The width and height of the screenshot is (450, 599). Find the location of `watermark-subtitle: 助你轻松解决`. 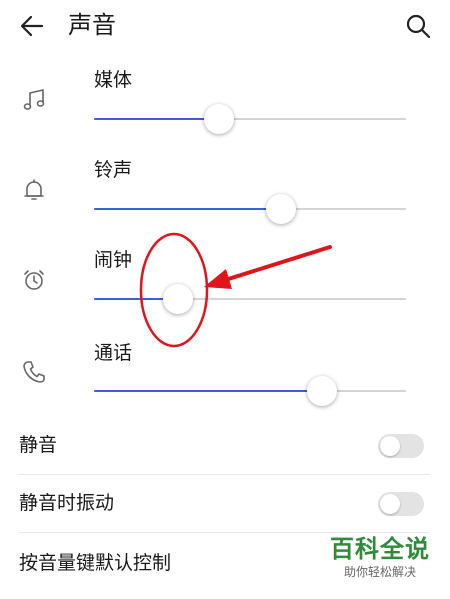

watermark-subtitle: 助你轻松解决 is located at coordinates (379, 572).